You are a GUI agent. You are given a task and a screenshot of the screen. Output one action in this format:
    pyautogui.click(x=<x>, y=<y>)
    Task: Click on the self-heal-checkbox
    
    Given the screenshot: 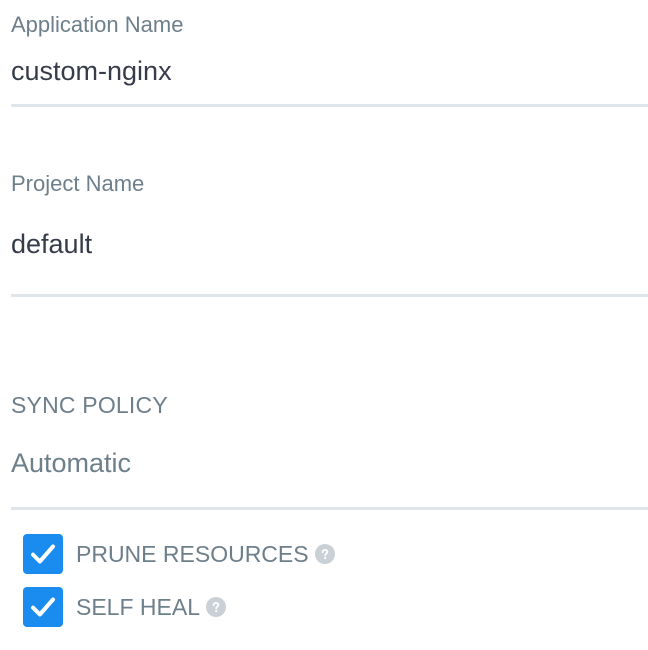 What is the action you would take?
    pyautogui.click(x=43, y=607)
    